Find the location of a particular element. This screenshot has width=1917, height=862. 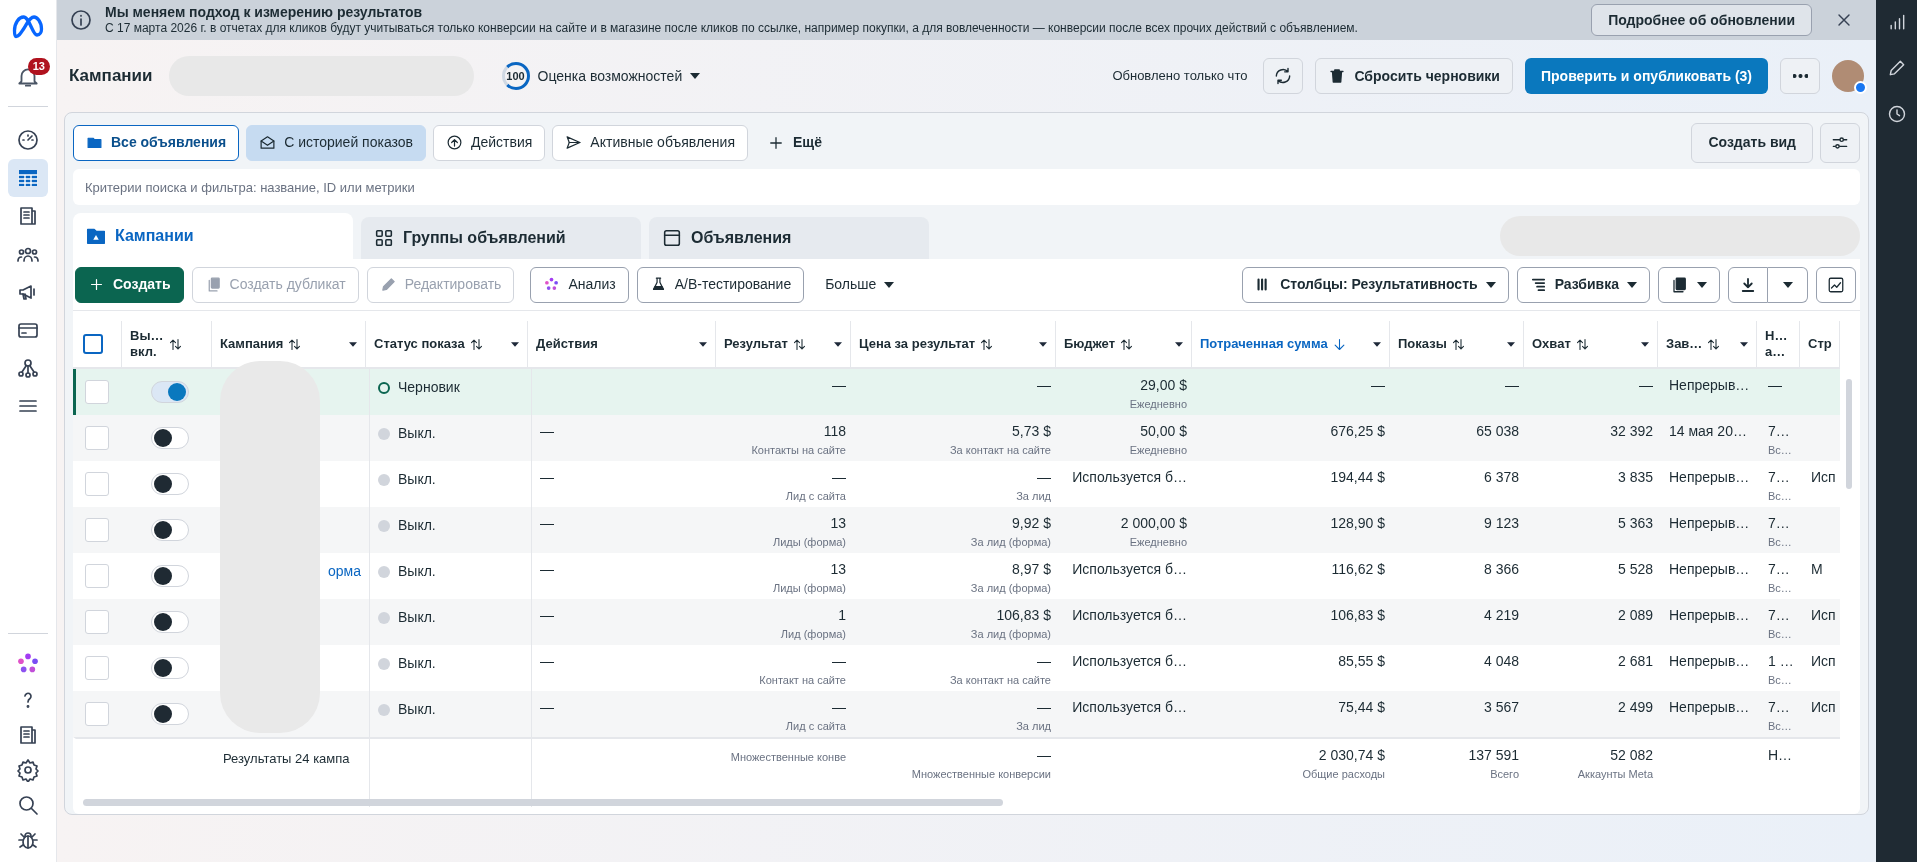

level-tab: Кампании is located at coordinates (213, 236).